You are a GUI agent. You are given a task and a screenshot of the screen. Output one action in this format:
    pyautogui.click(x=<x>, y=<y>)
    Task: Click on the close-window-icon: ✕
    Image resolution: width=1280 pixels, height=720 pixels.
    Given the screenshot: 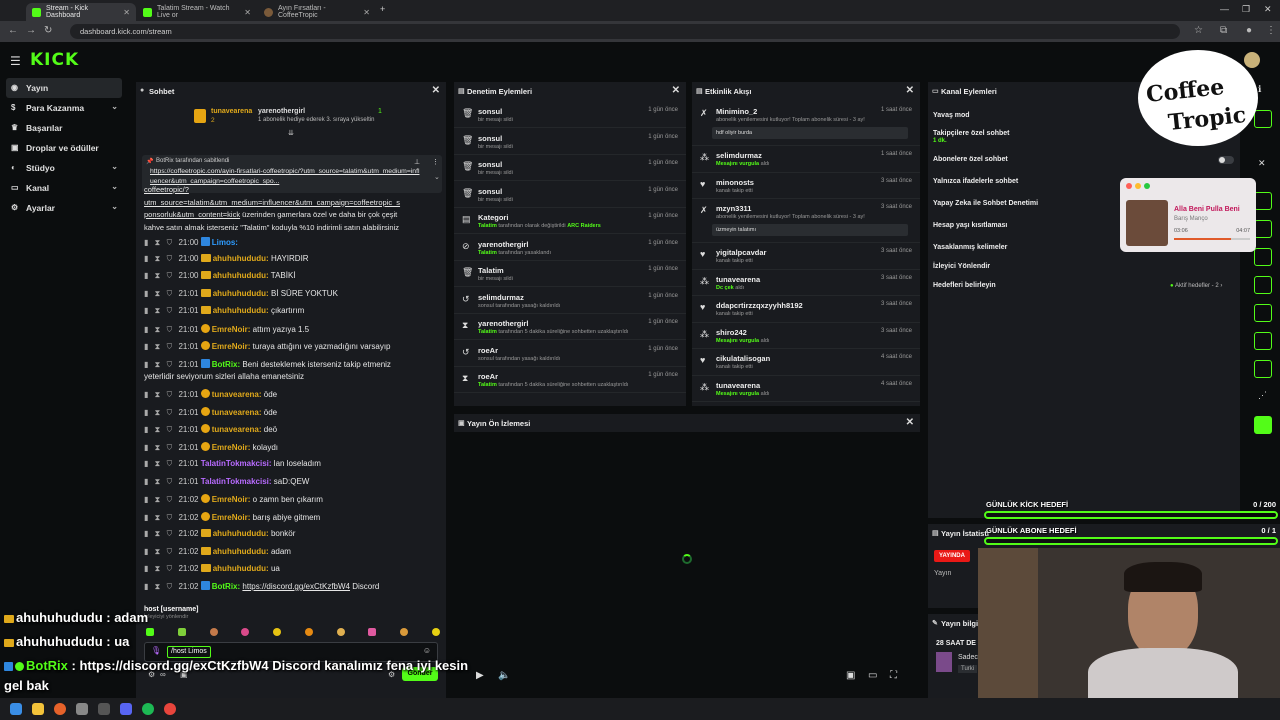 What is the action you would take?
    pyautogui.click(x=1268, y=9)
    